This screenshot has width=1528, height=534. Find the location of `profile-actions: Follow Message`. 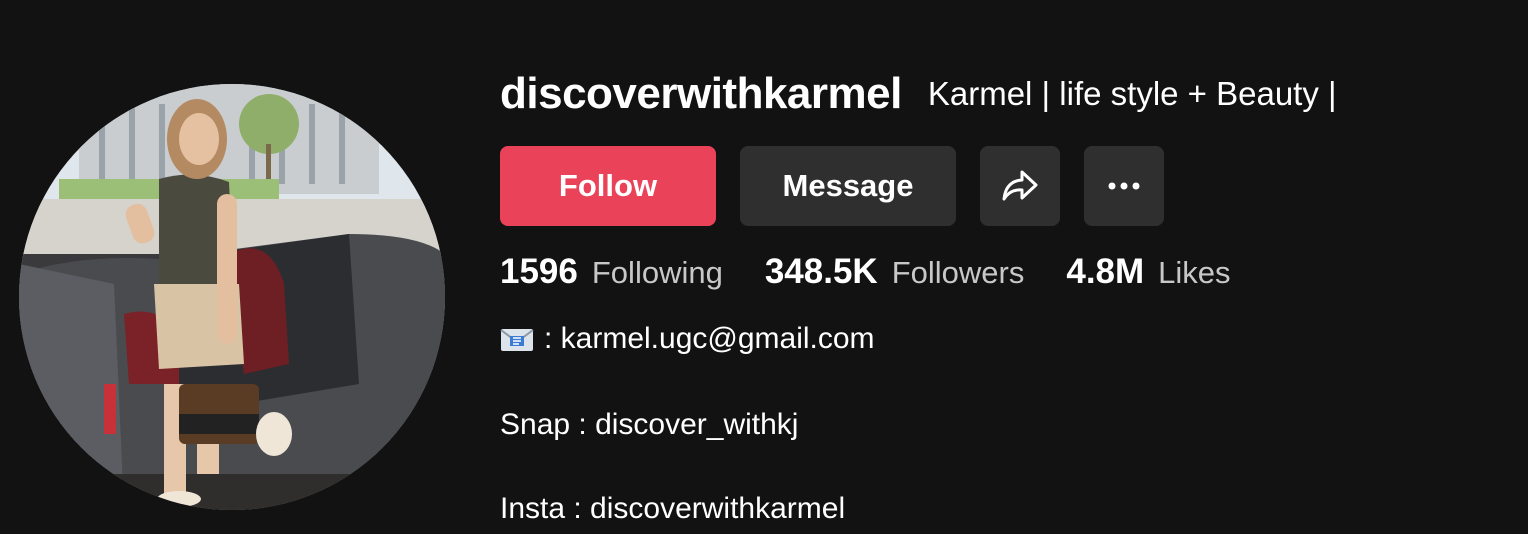

profile-actions: Follow Message is located at coordinates (832, 186).